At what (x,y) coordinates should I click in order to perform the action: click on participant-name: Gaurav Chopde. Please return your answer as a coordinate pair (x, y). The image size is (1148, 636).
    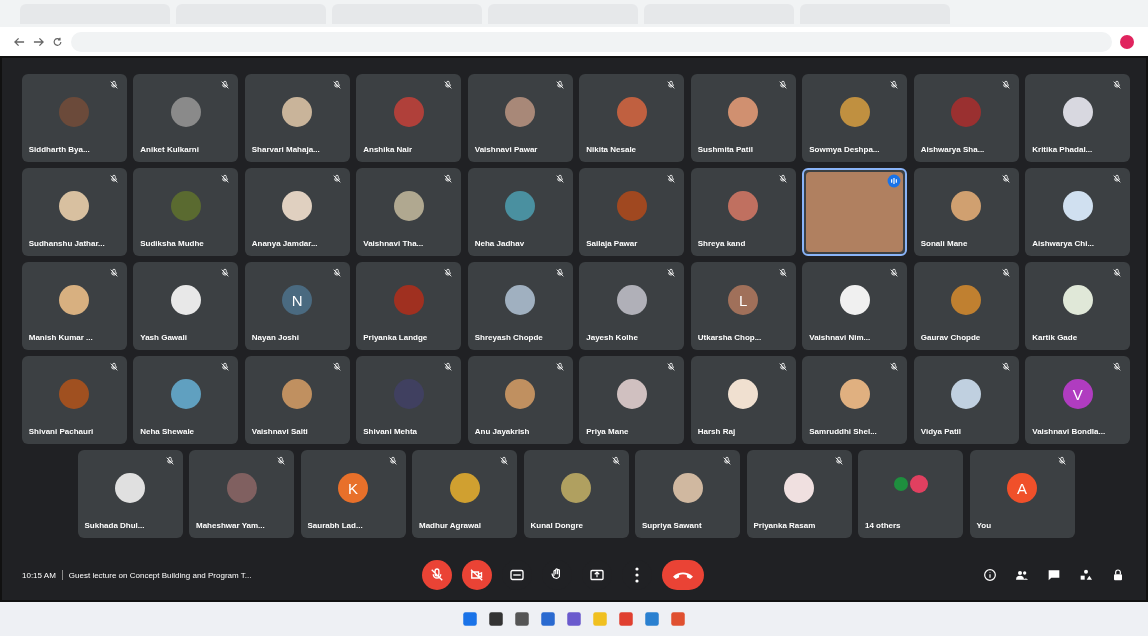
    Looking at the image, I should click on (950, 337).